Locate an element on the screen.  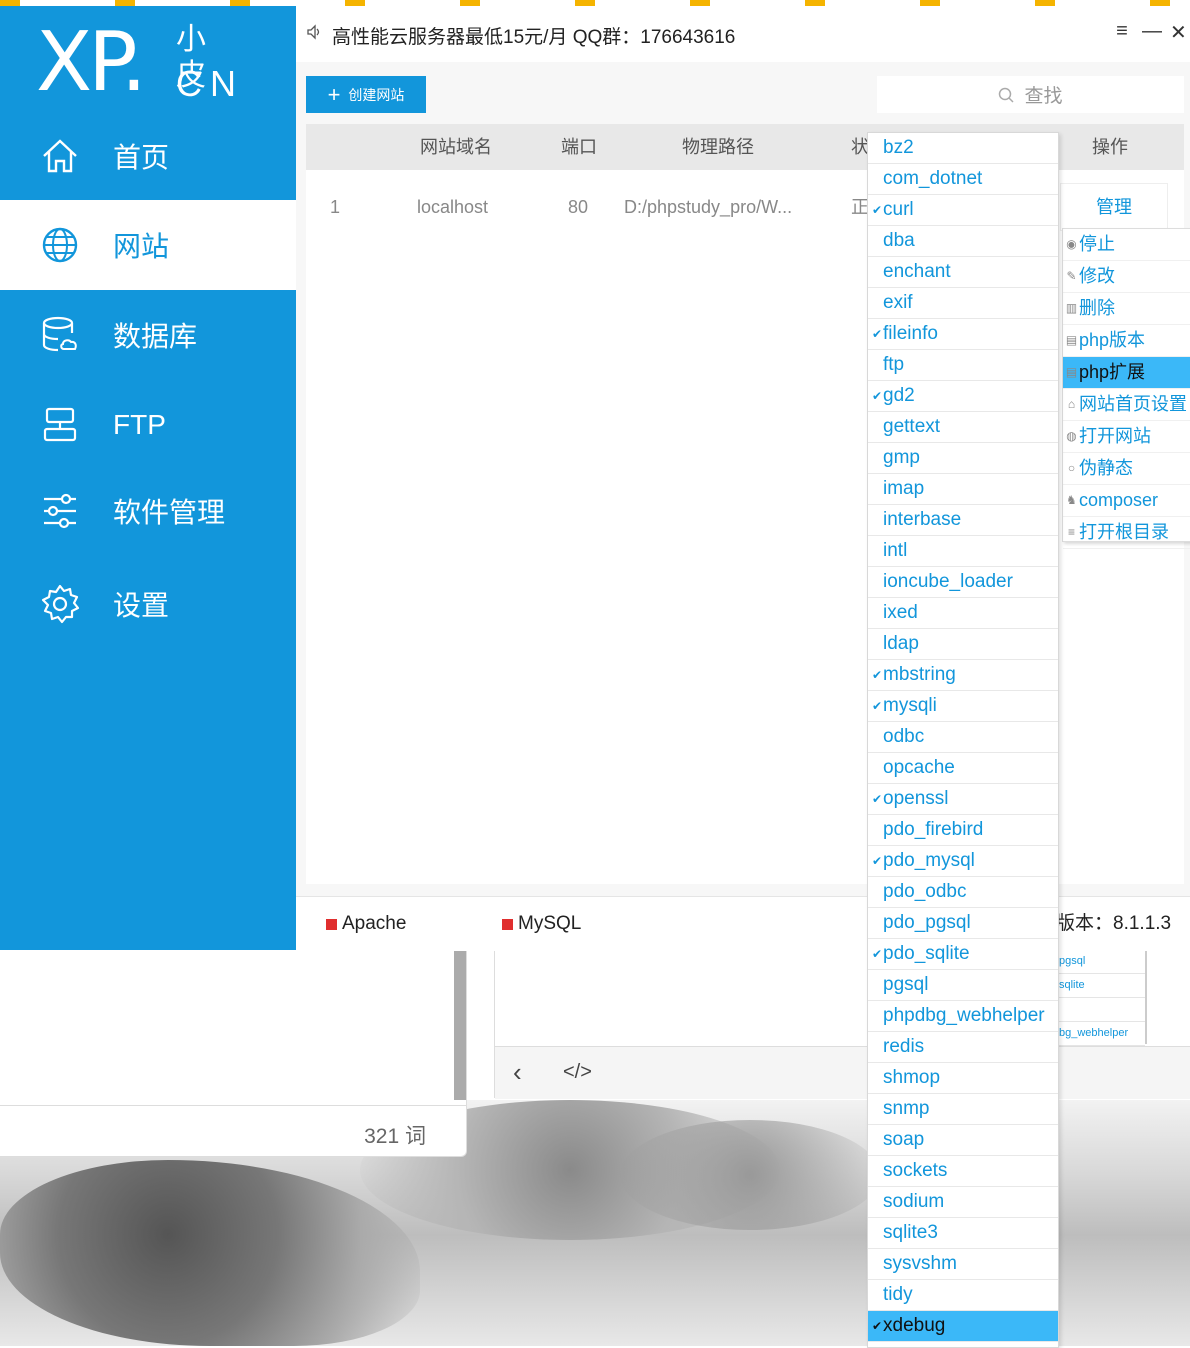
extension-item-pgsql: pgsql is located at coordinates (963, 985).